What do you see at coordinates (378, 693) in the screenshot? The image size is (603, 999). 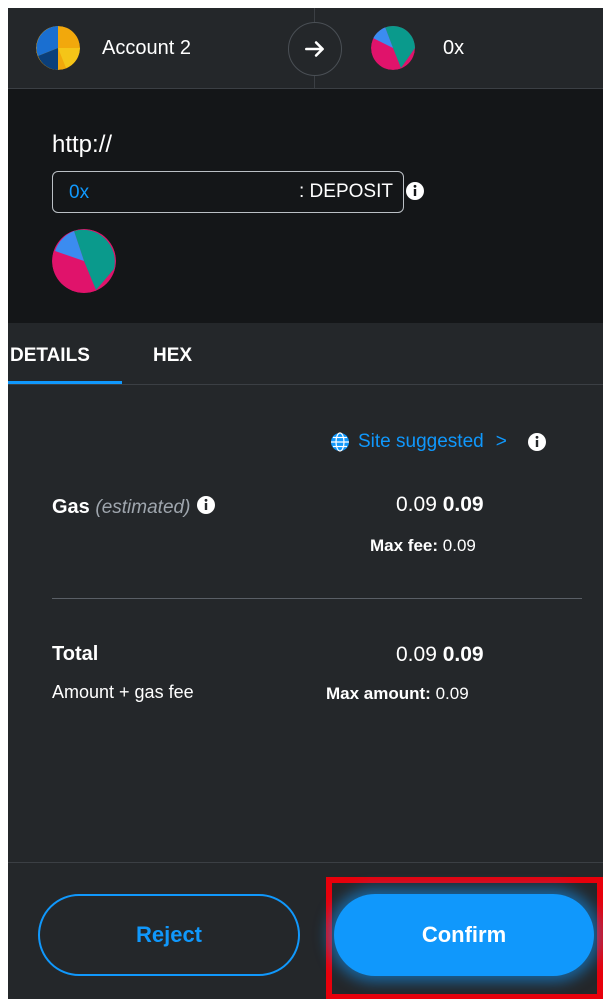 I see `max-amount-label: Max amount:` at bounding box center [378, 693].